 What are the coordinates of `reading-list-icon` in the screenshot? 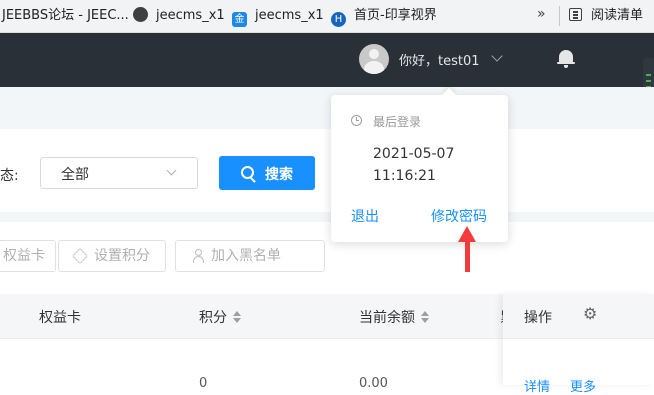 It's located at (575, 14).